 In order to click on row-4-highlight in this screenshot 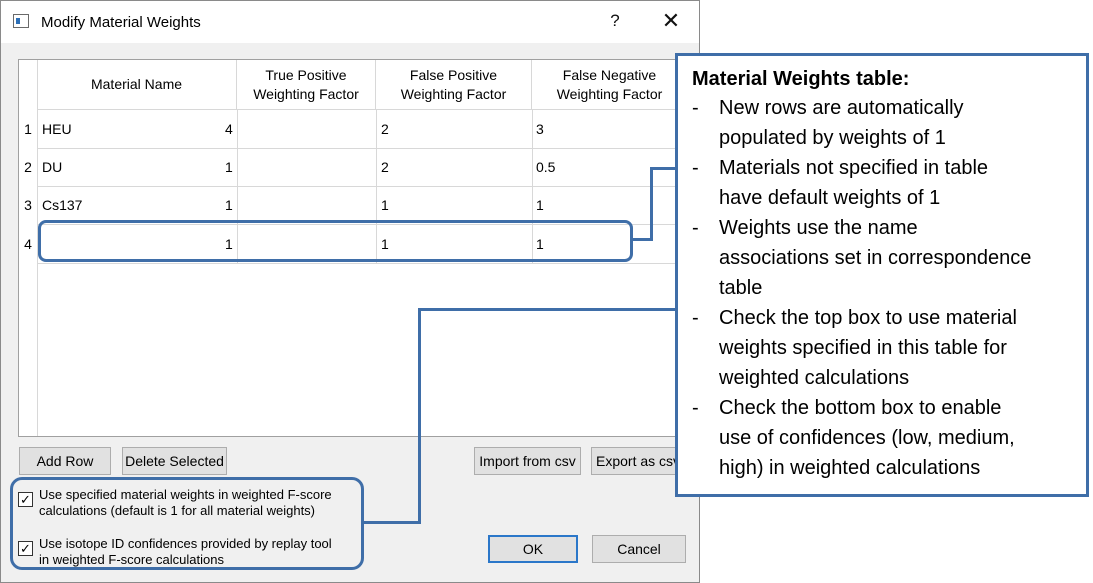, I will do `click(335, 241)`.